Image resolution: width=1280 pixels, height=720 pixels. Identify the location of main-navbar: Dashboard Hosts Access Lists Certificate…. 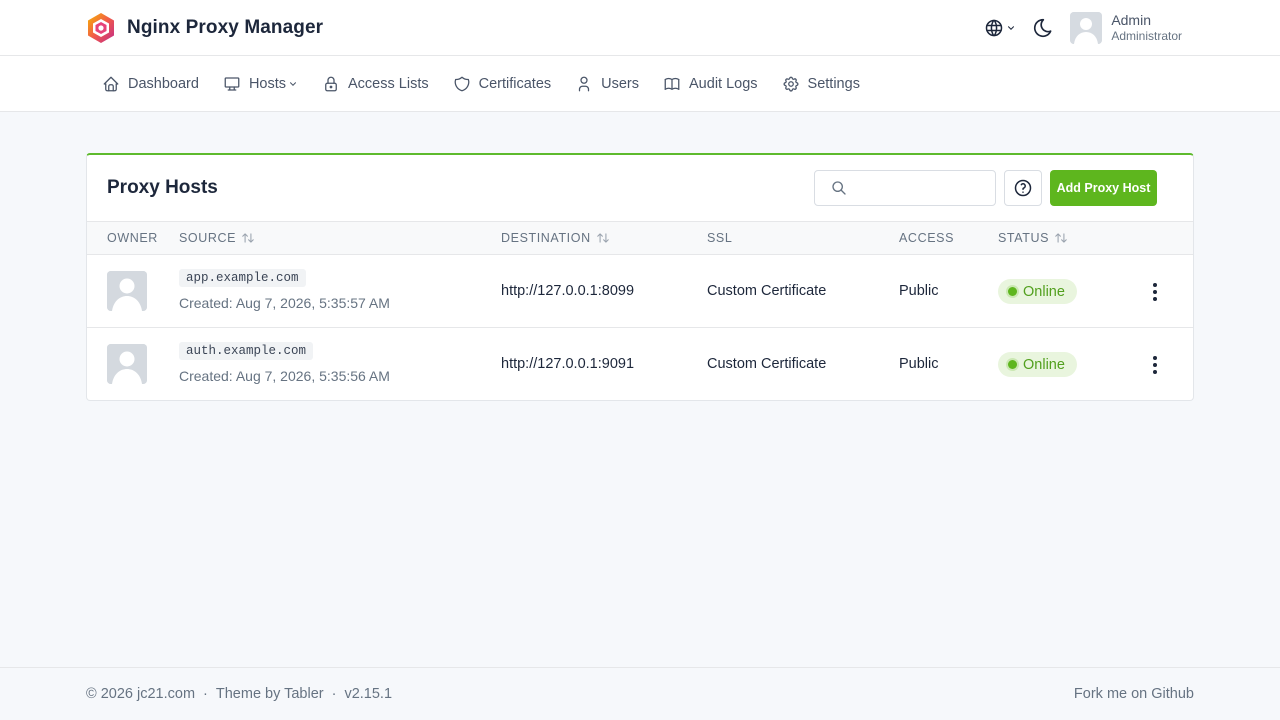
(640, 84).